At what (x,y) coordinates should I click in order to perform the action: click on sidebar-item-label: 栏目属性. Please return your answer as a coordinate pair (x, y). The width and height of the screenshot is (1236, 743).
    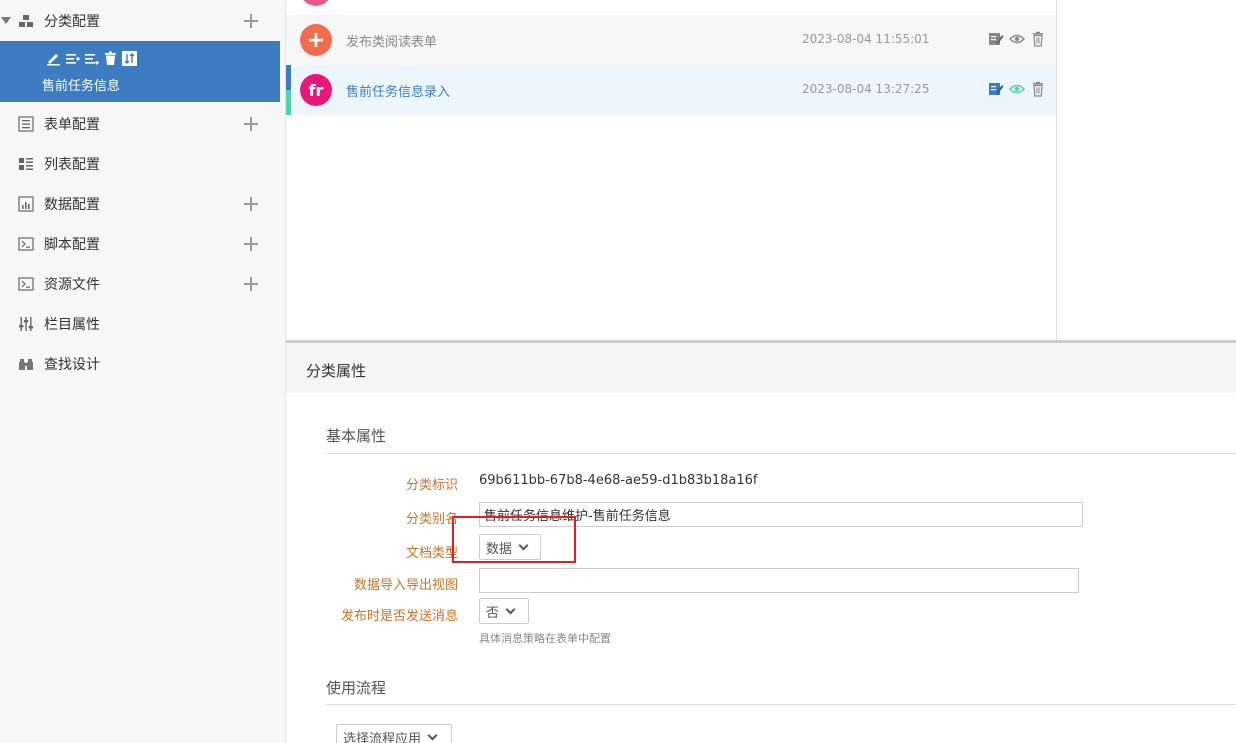
    Looking at the image, I should click on (72, 325).